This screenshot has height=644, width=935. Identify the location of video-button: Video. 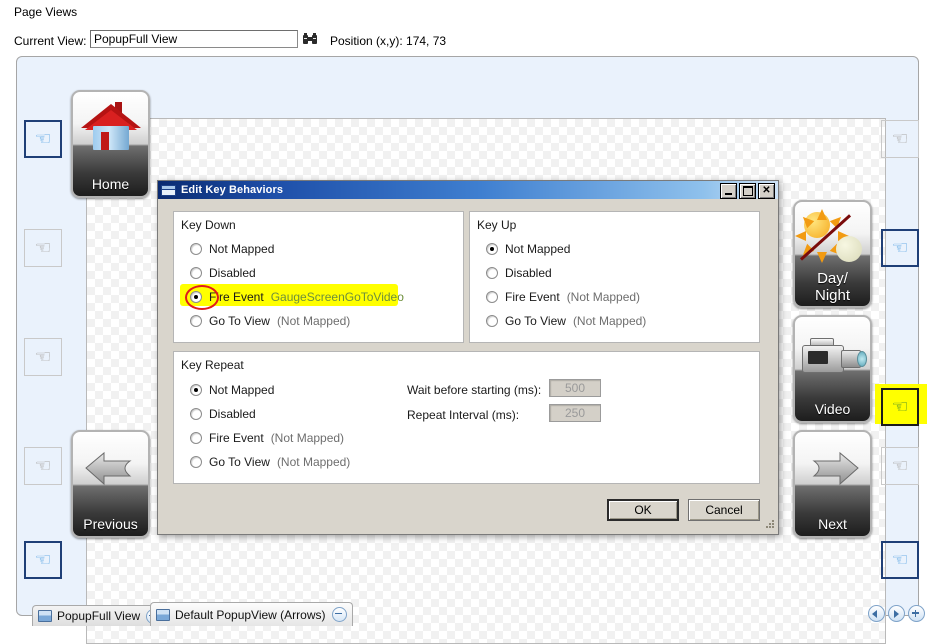
(832, 369).